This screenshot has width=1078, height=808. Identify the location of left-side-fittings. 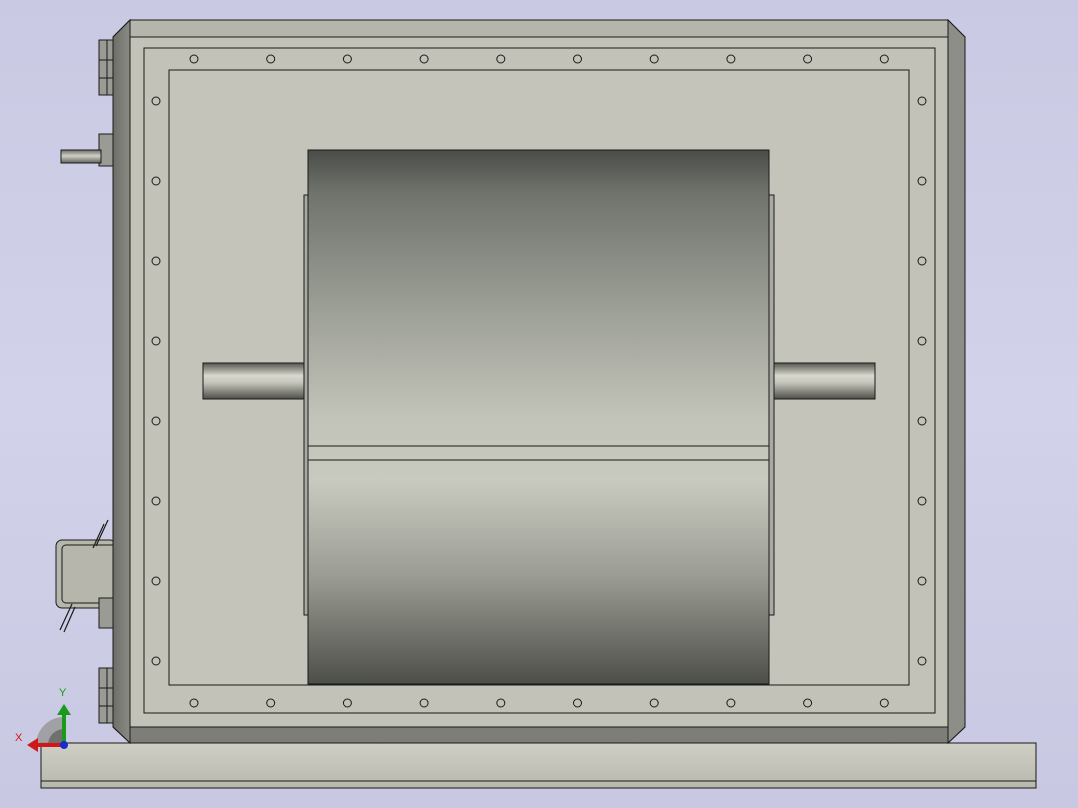
(86, 381).